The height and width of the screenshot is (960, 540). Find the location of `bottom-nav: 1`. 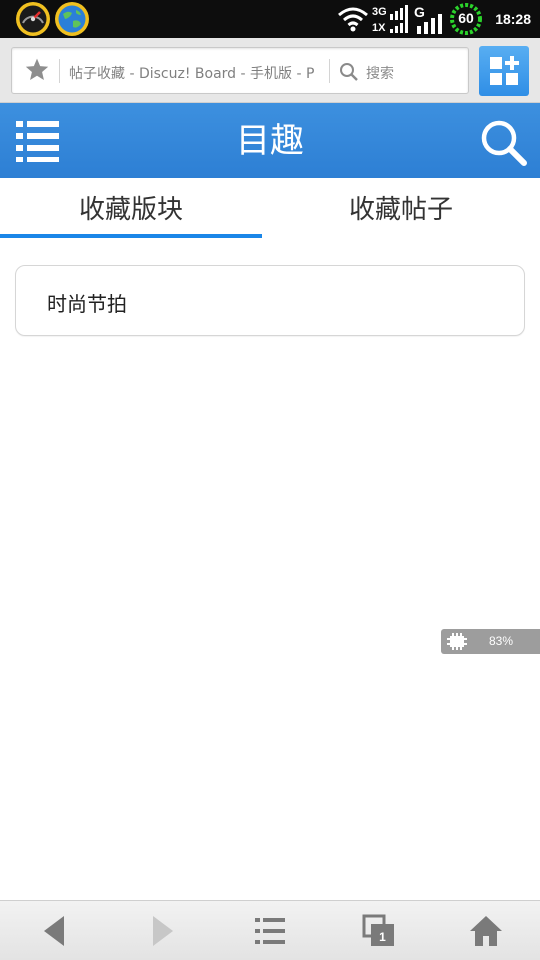

bottom-nav: 1 is located at coordinates (270, 930).